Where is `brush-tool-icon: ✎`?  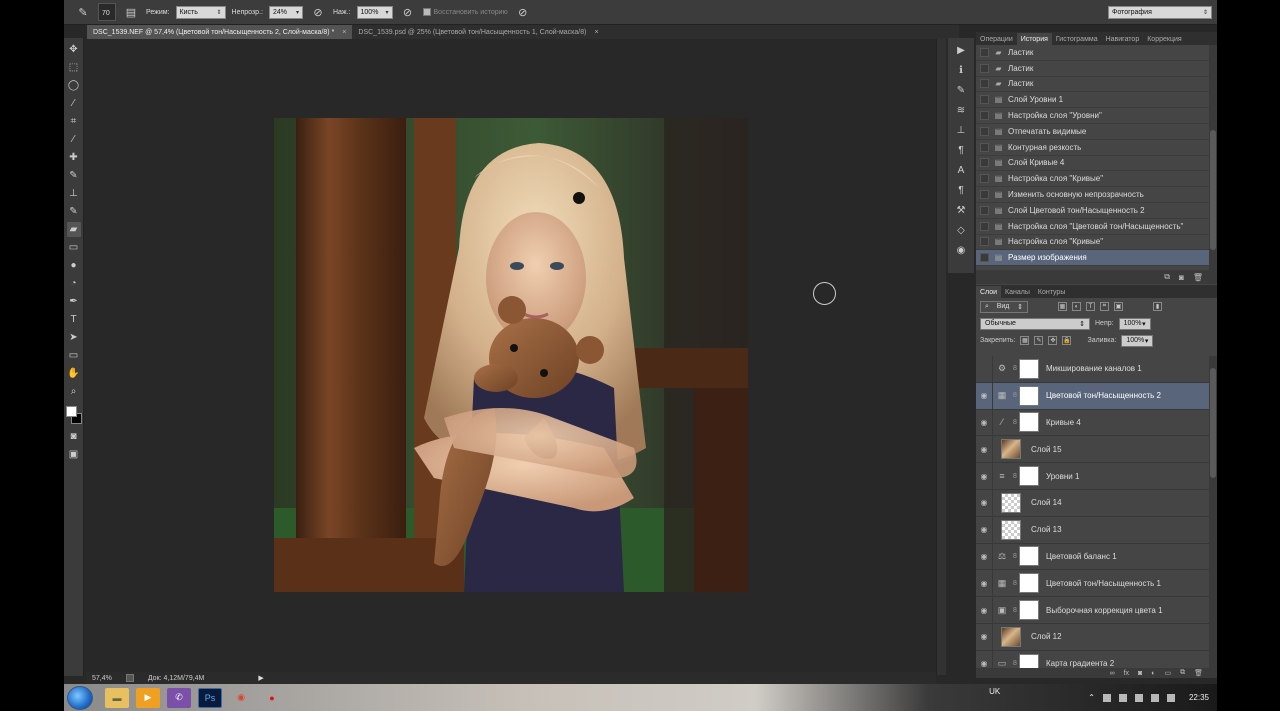
brush-tool-icon: ✎ is located at coordinates (74, 175).